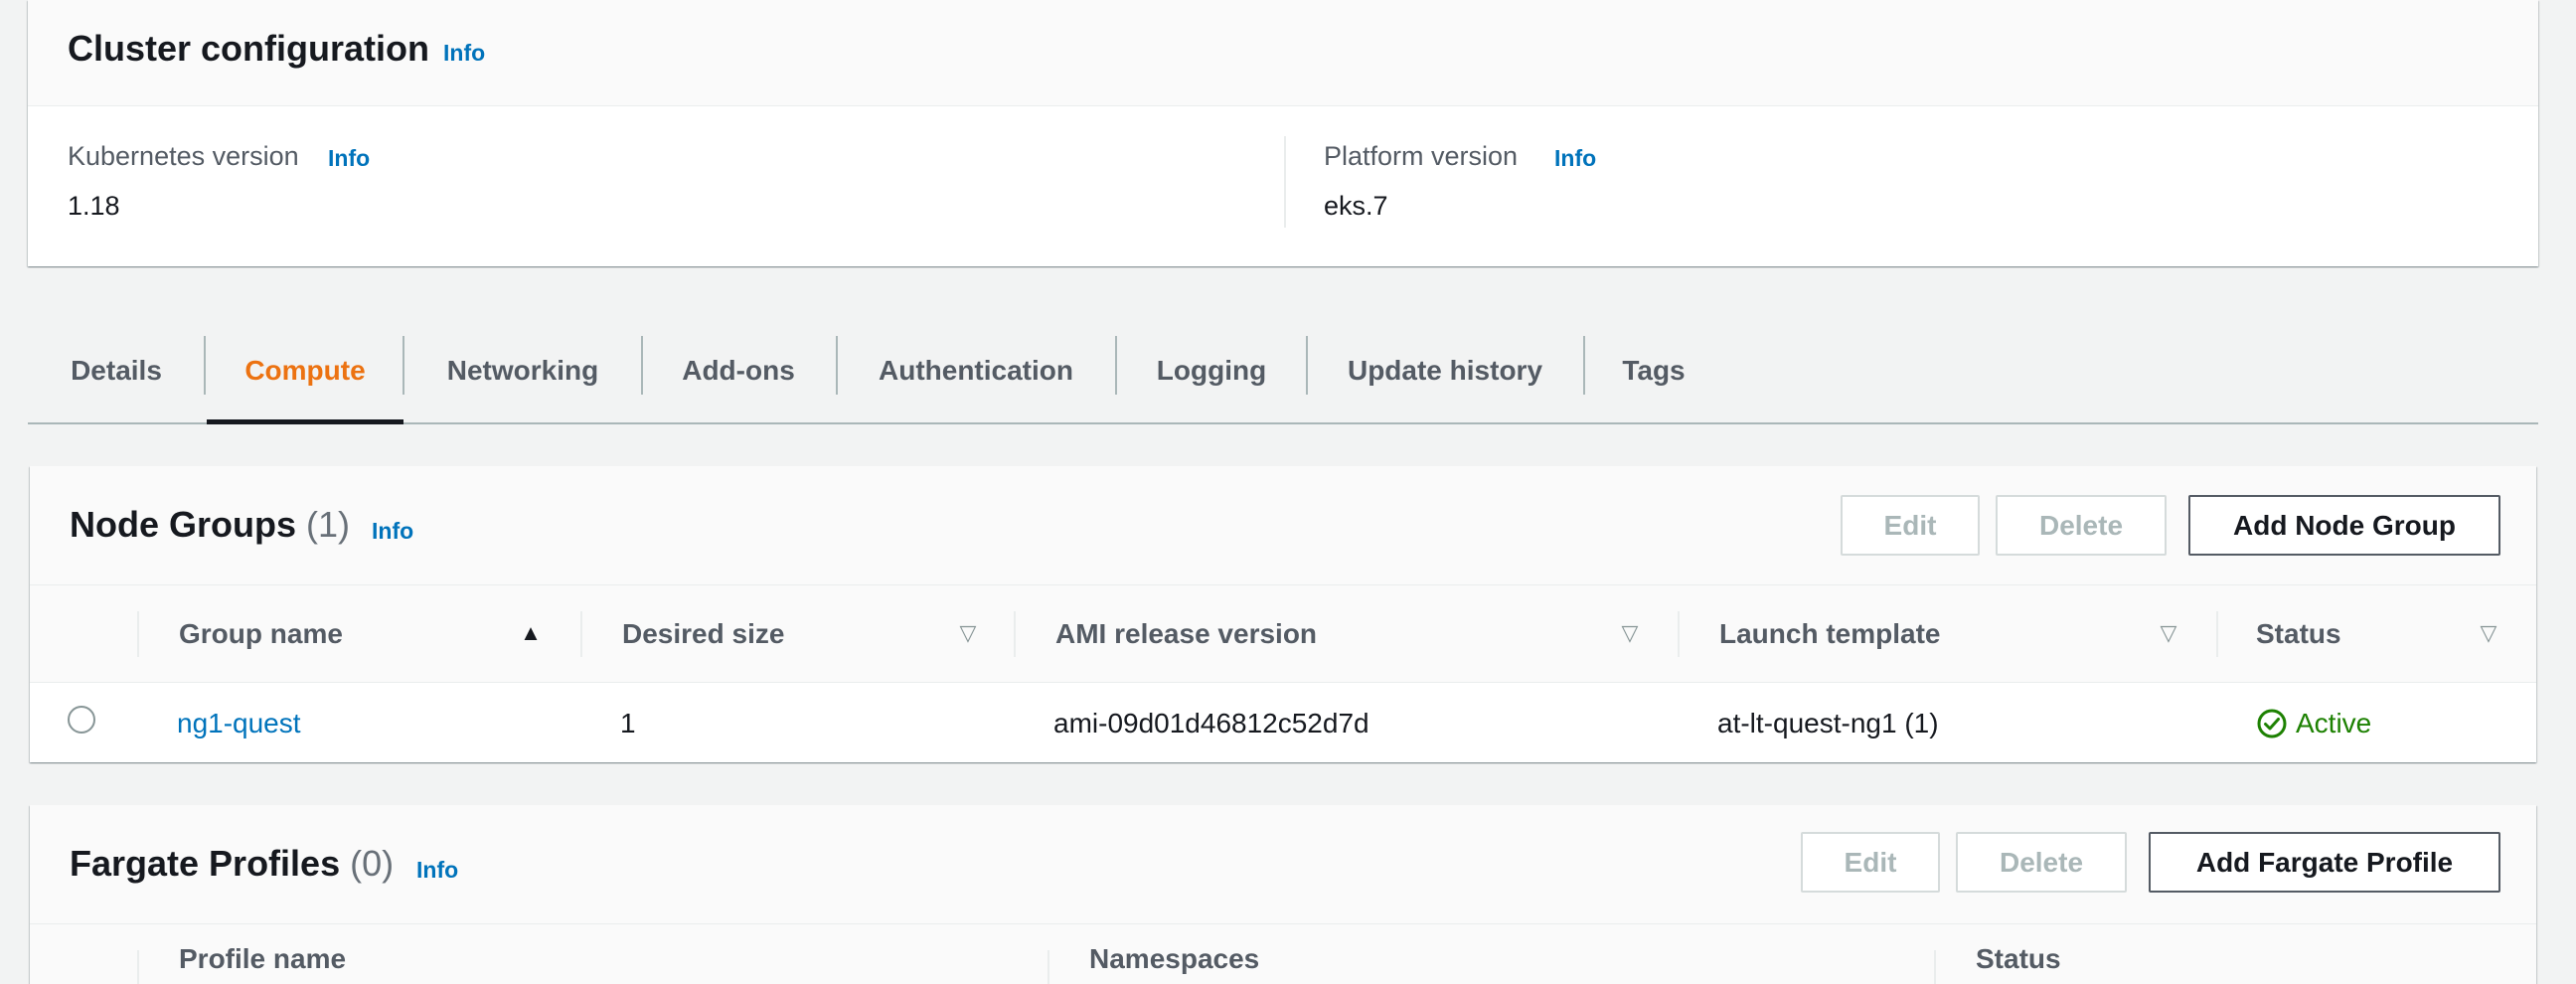 Image resolution: width=2576 pixels, height=984 pixels. I want to click on platform-version-value: eks.7, so click(1356, 206).